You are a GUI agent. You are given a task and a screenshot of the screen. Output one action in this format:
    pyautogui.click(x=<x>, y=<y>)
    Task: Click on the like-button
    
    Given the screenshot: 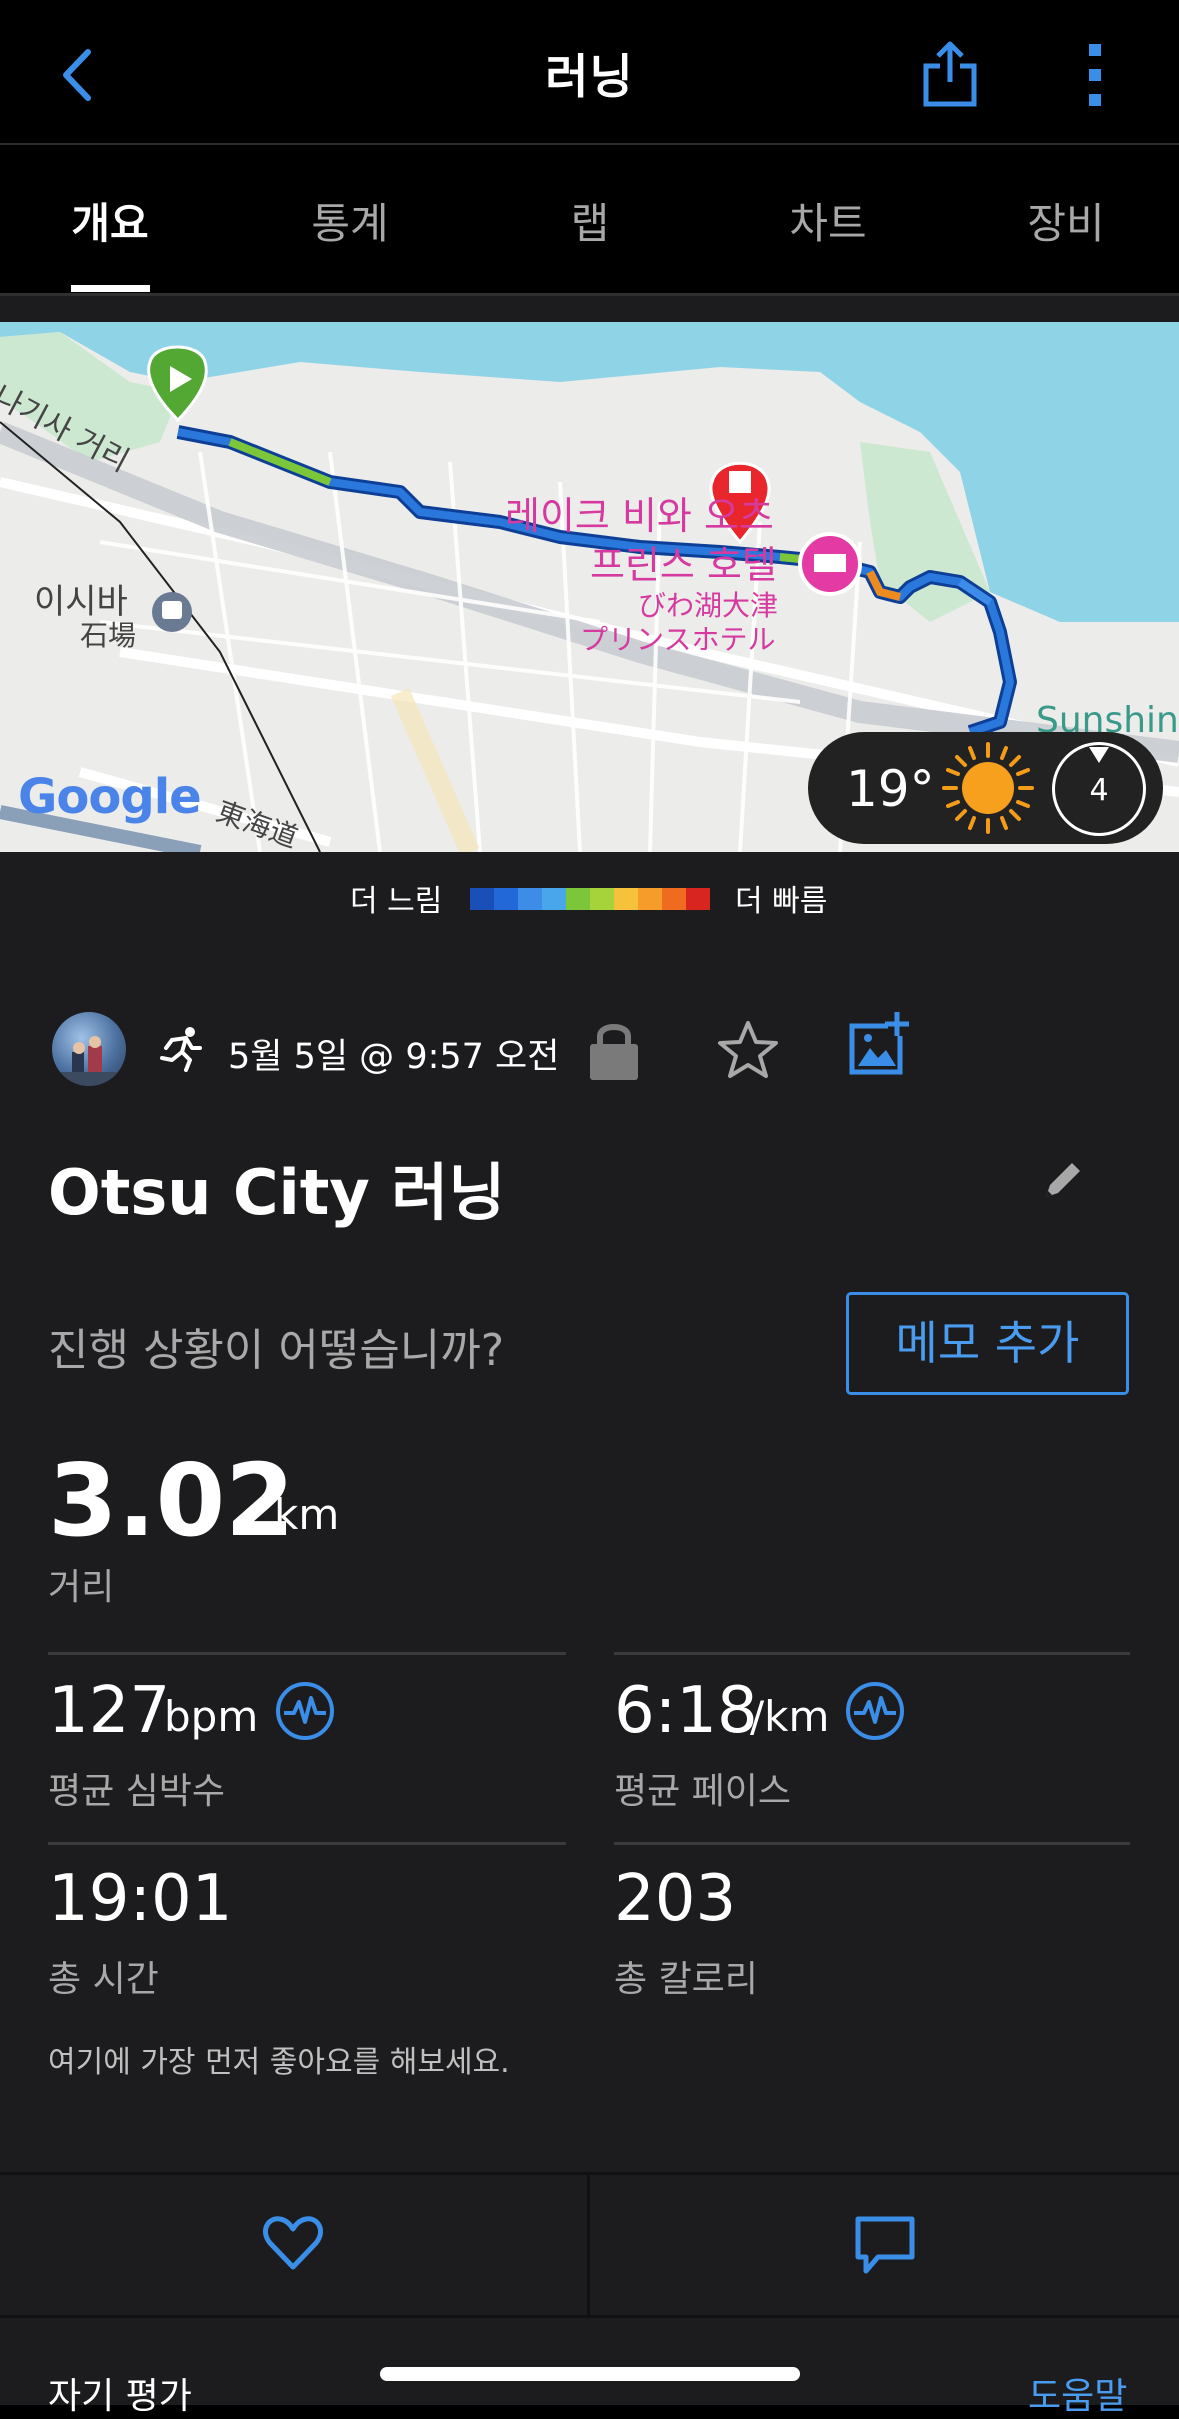 What is the action you would take?
    pyautogui.click(x=295, y=2245)
    